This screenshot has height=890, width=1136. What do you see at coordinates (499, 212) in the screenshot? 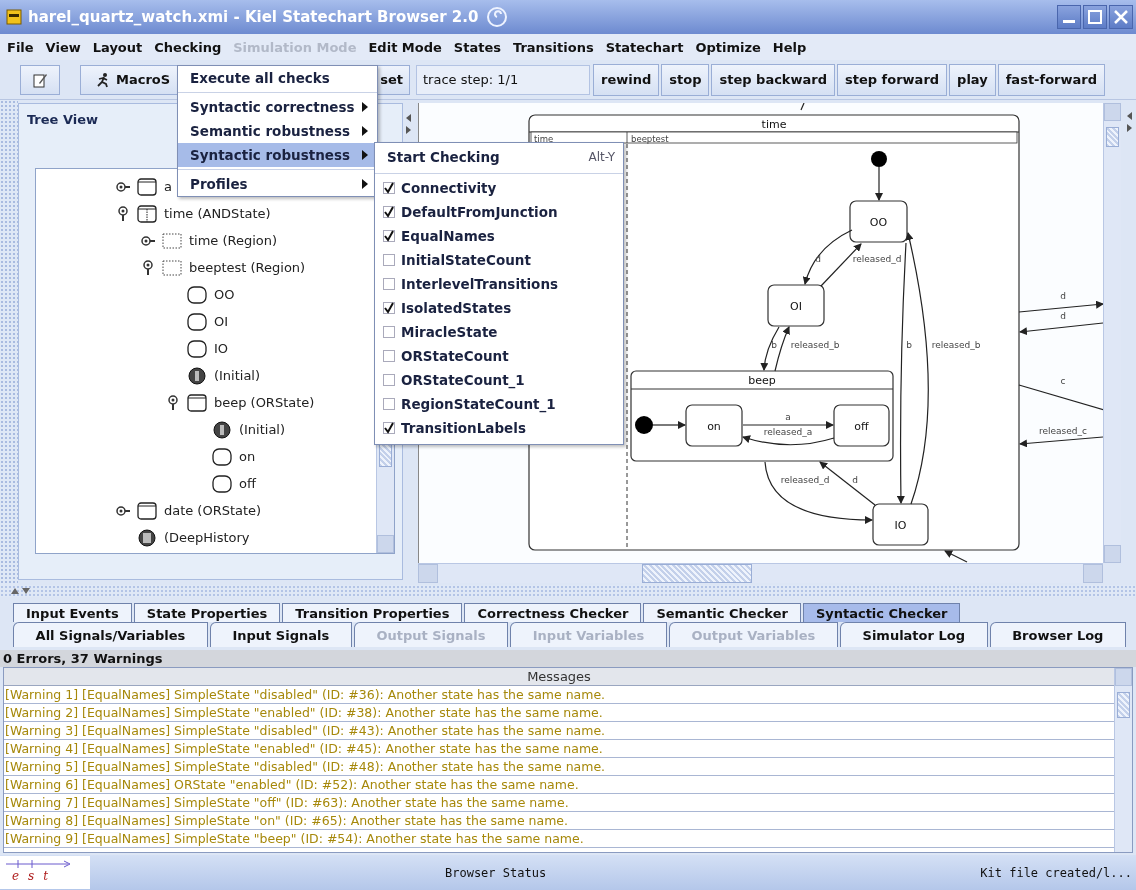
I see `check-menu-item: DefaultFromJunction` at bounding box center [499, 212].